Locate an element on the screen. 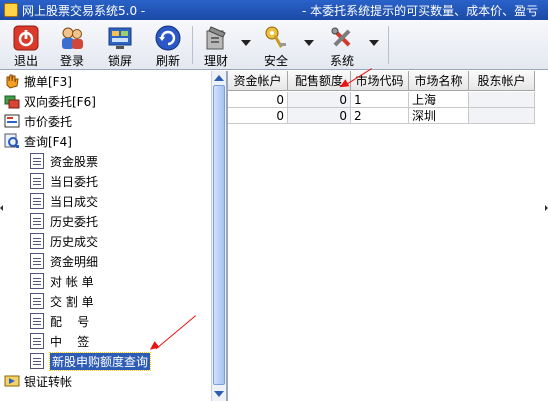 The width and height of the screenshot is (548, 401). toolbar: 退出 登录 锁屏 刷新 理财 安全 系统 is located at coordinates (274, 45).